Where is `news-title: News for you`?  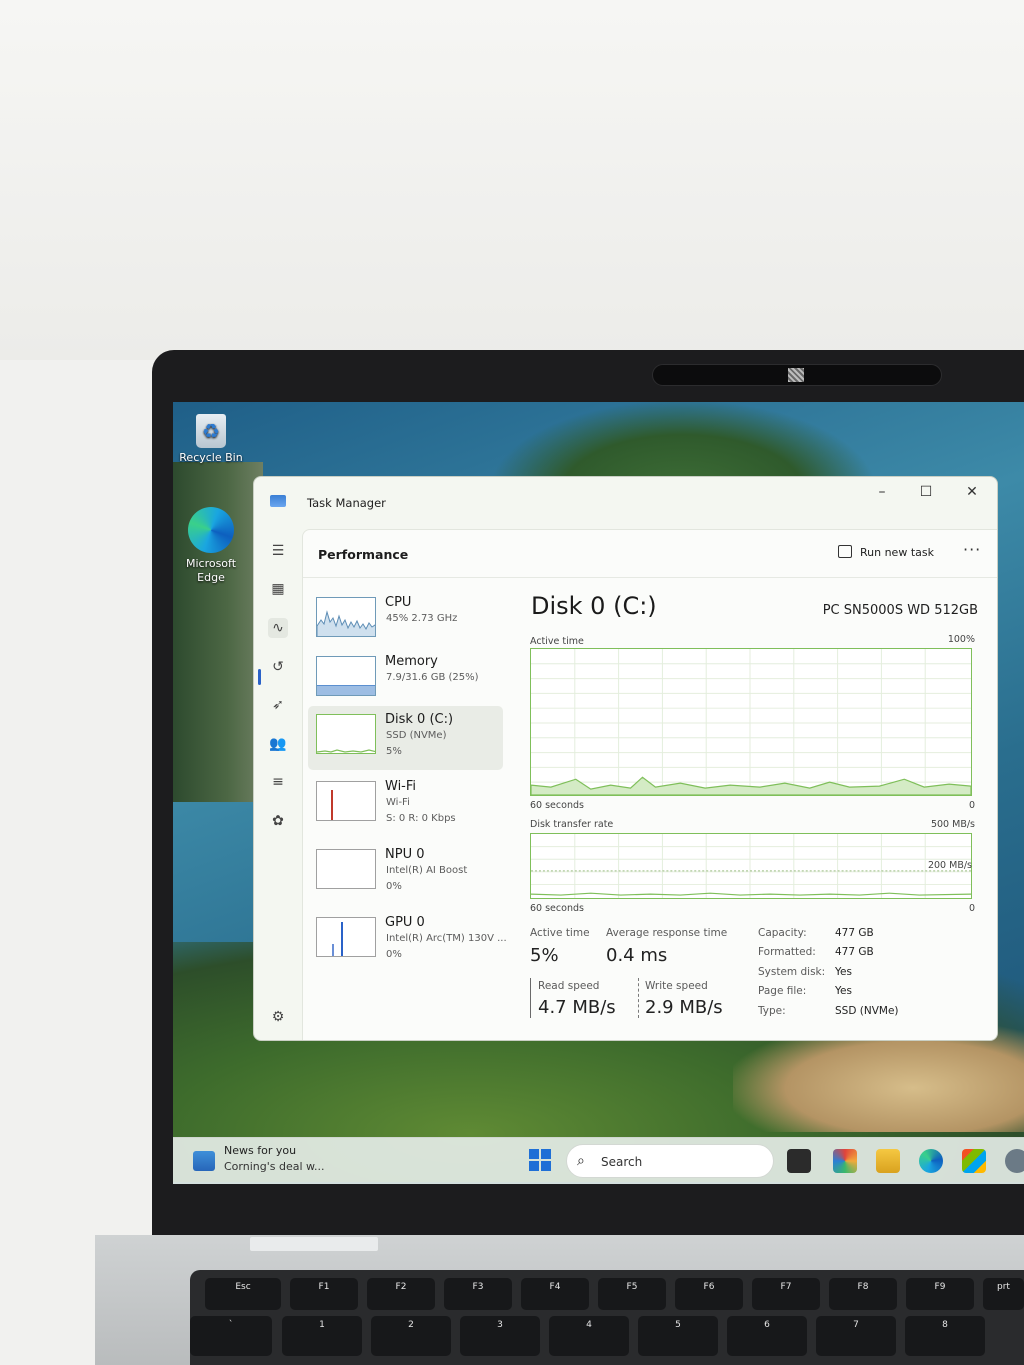 news-title: News for you is located at coordinates (260, 1150).